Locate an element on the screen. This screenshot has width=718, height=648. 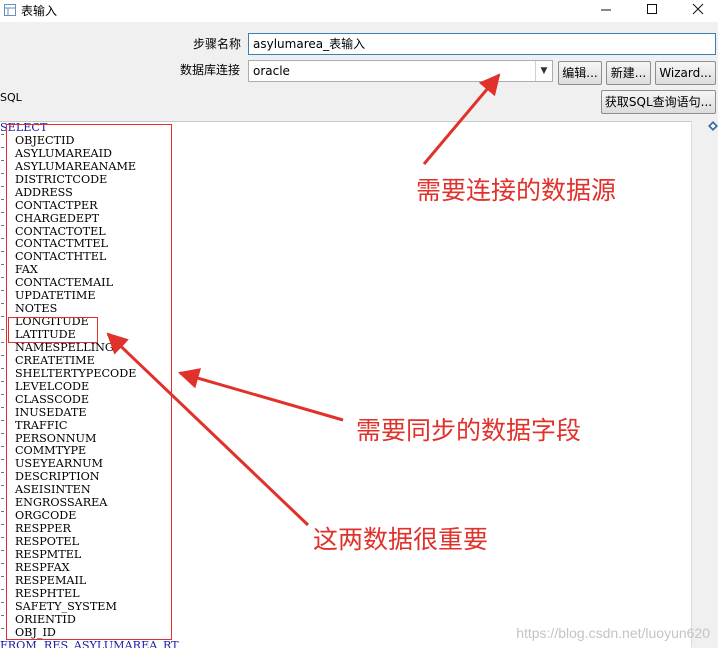
important-annotation: 这两数据很重要 is located at coordinates (400, 538).